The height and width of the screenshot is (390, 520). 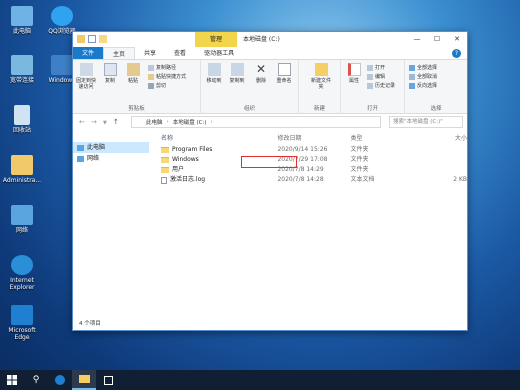 I want to click on minimize-button: —, so click(x=417, y=39).